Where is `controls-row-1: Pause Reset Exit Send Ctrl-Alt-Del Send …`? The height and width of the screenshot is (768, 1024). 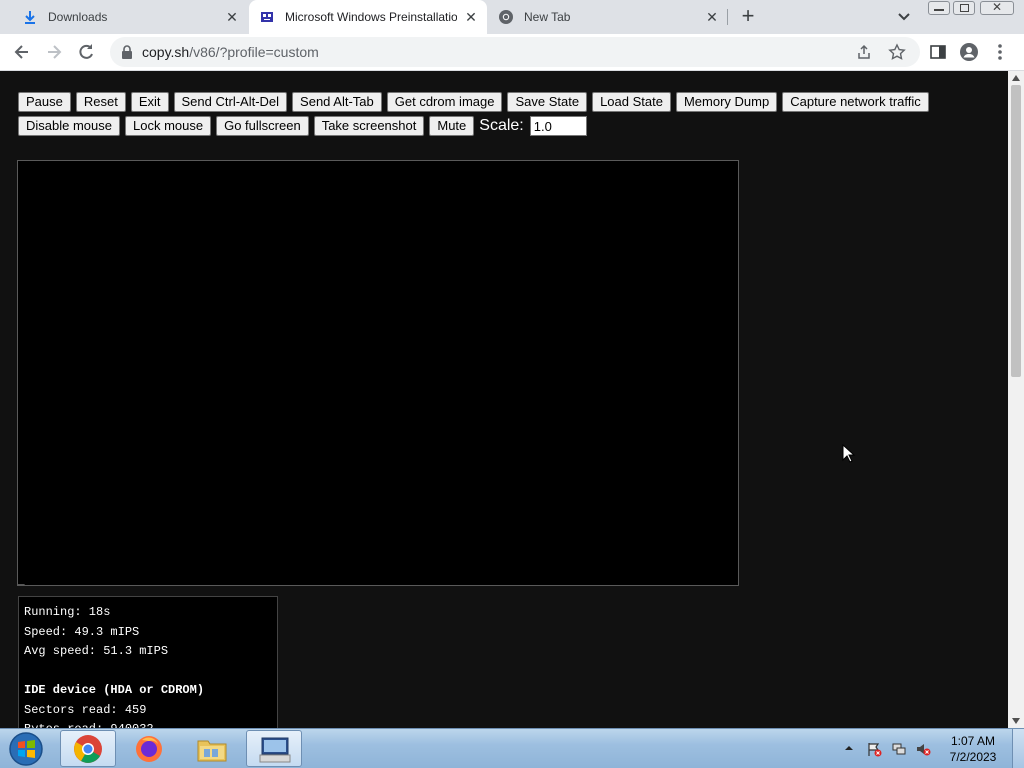 controls-row-1: Pause Reset Exit Send Ctrl-Alt-Del Send … is located at coordinates (498, 102).